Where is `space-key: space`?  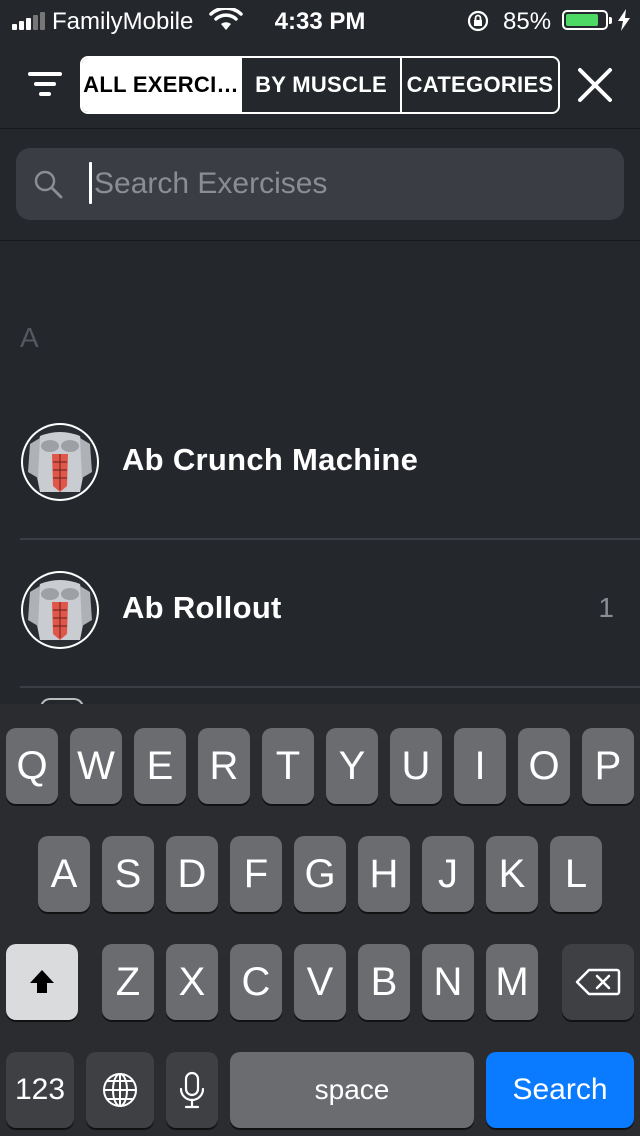 space-key: space is located at coordinates (352, 1090).